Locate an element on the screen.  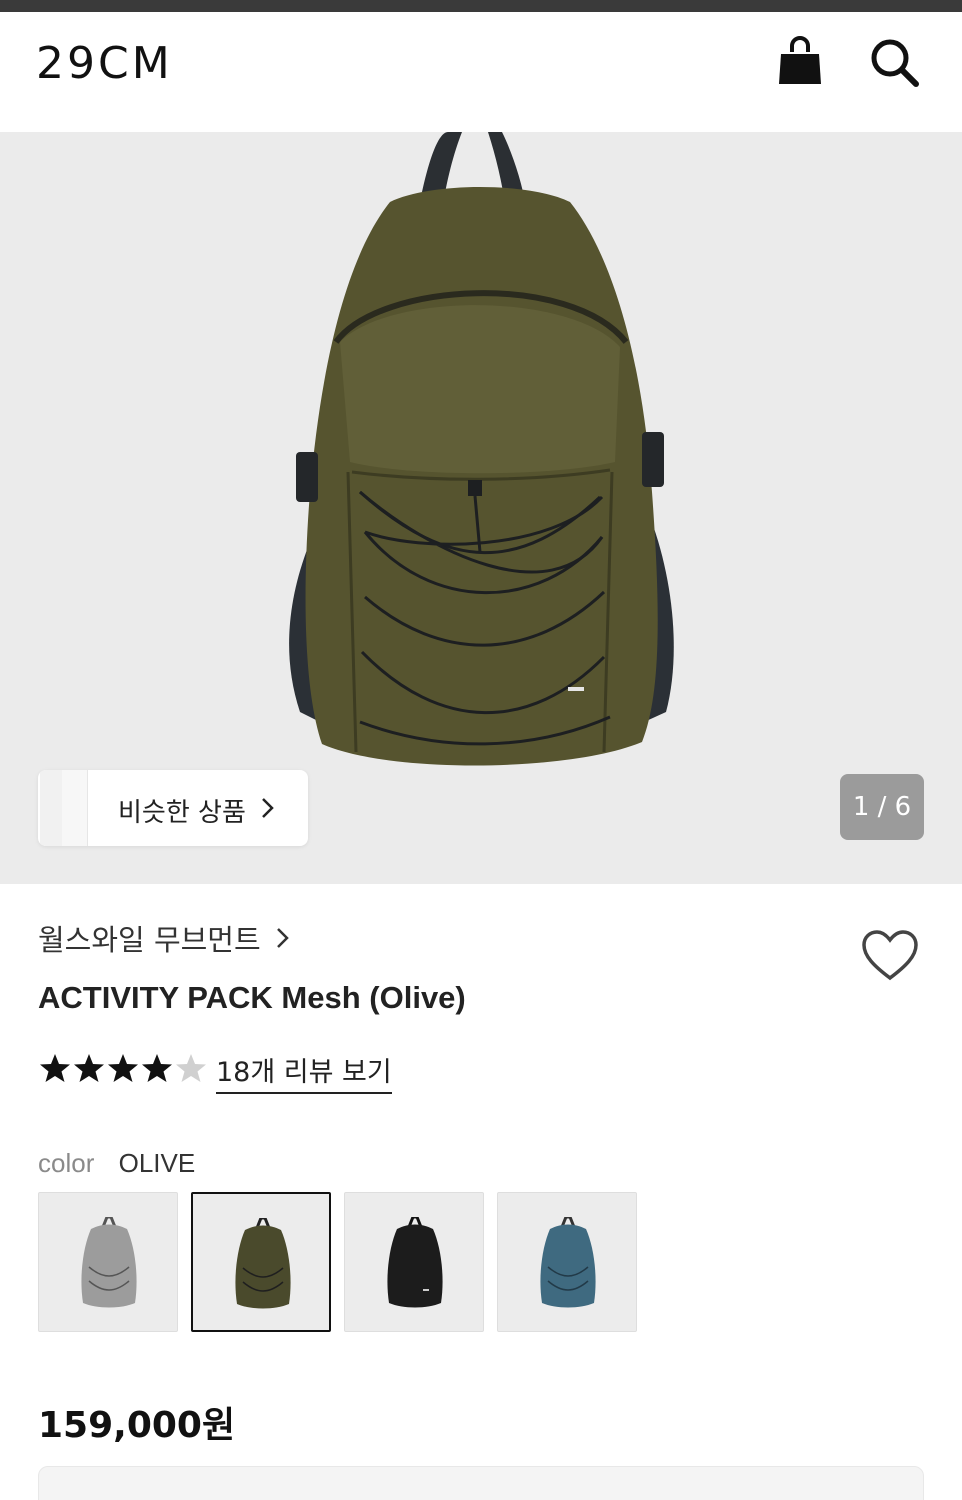
color-selection-label: color OLIVE is located at coordinates (116, 1163).